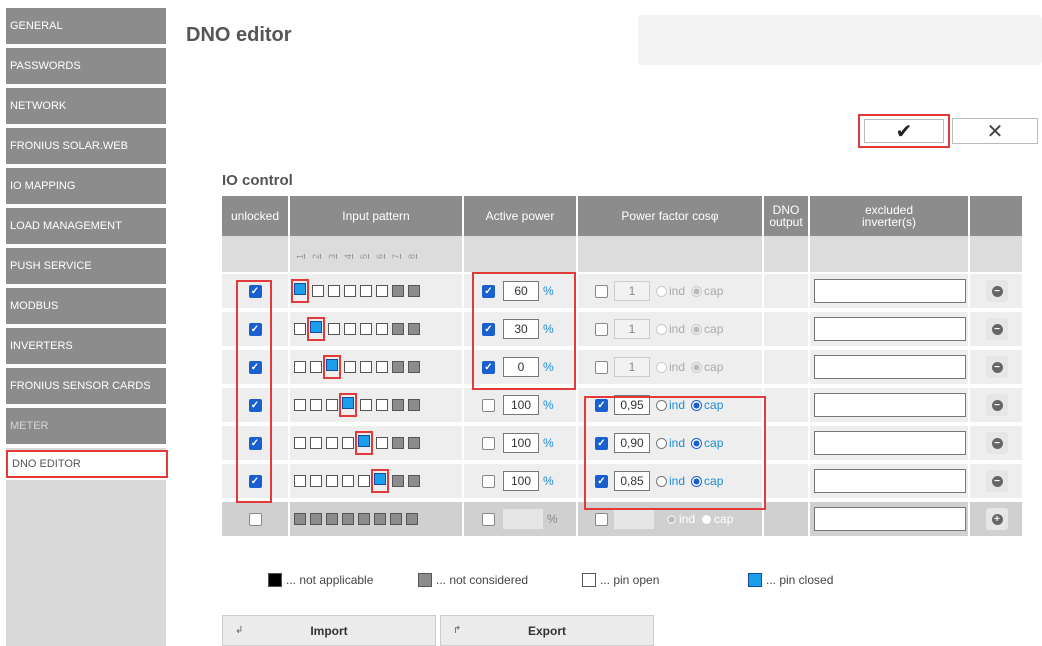 Image resolution: width=1042 pixels, height=646 pixels. What do you see at coordinates (86, 307) in the screenshot?
I see `sidebar-item-modbus: MODBUS` at bounding box center [86, 307].